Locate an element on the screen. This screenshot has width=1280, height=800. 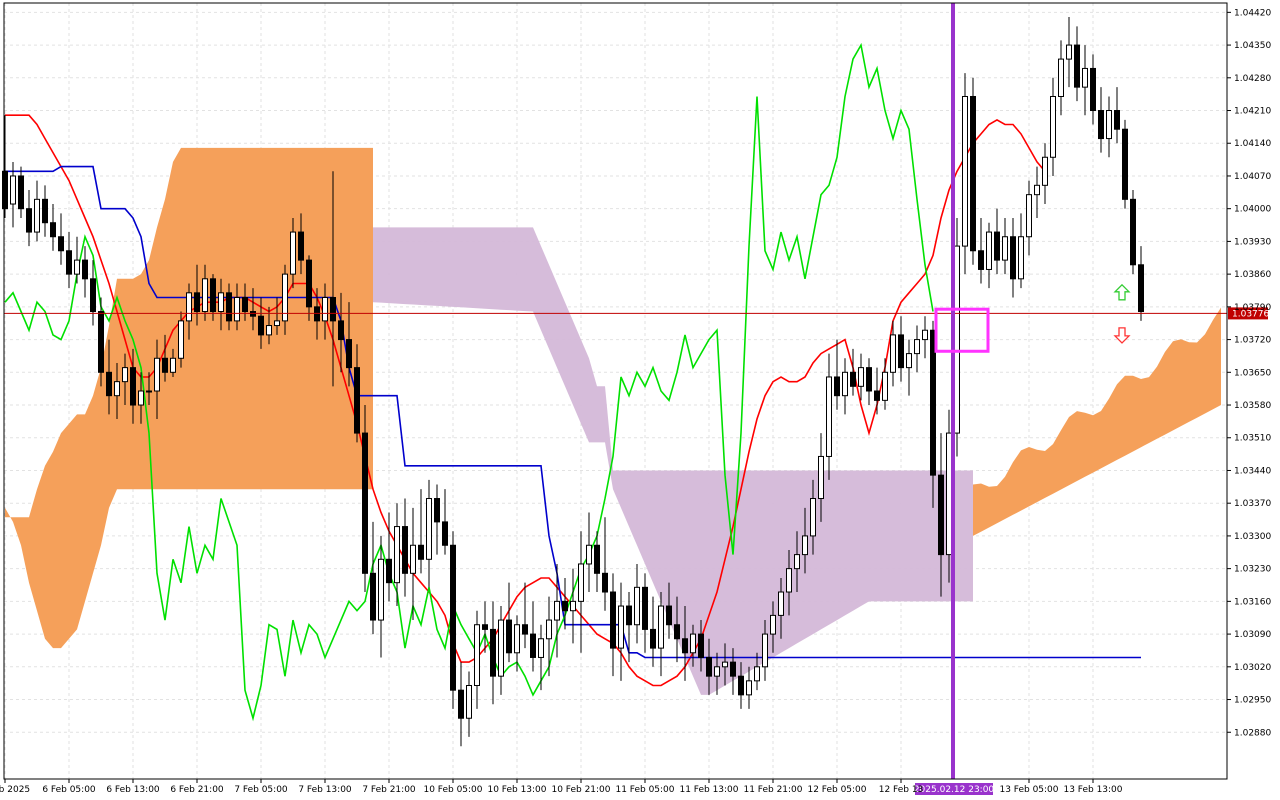
y-tick-label: 1.04210 is located at coordinates (1252, 112).